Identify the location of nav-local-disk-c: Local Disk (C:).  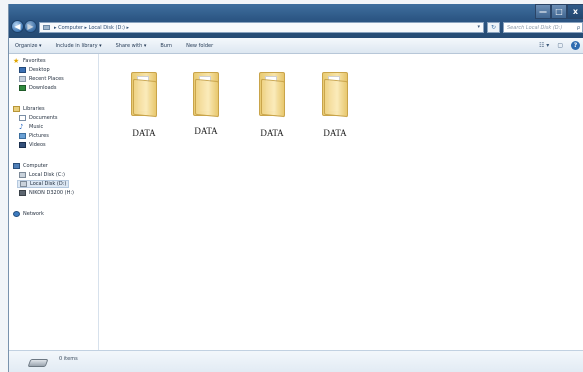
(42, 175).